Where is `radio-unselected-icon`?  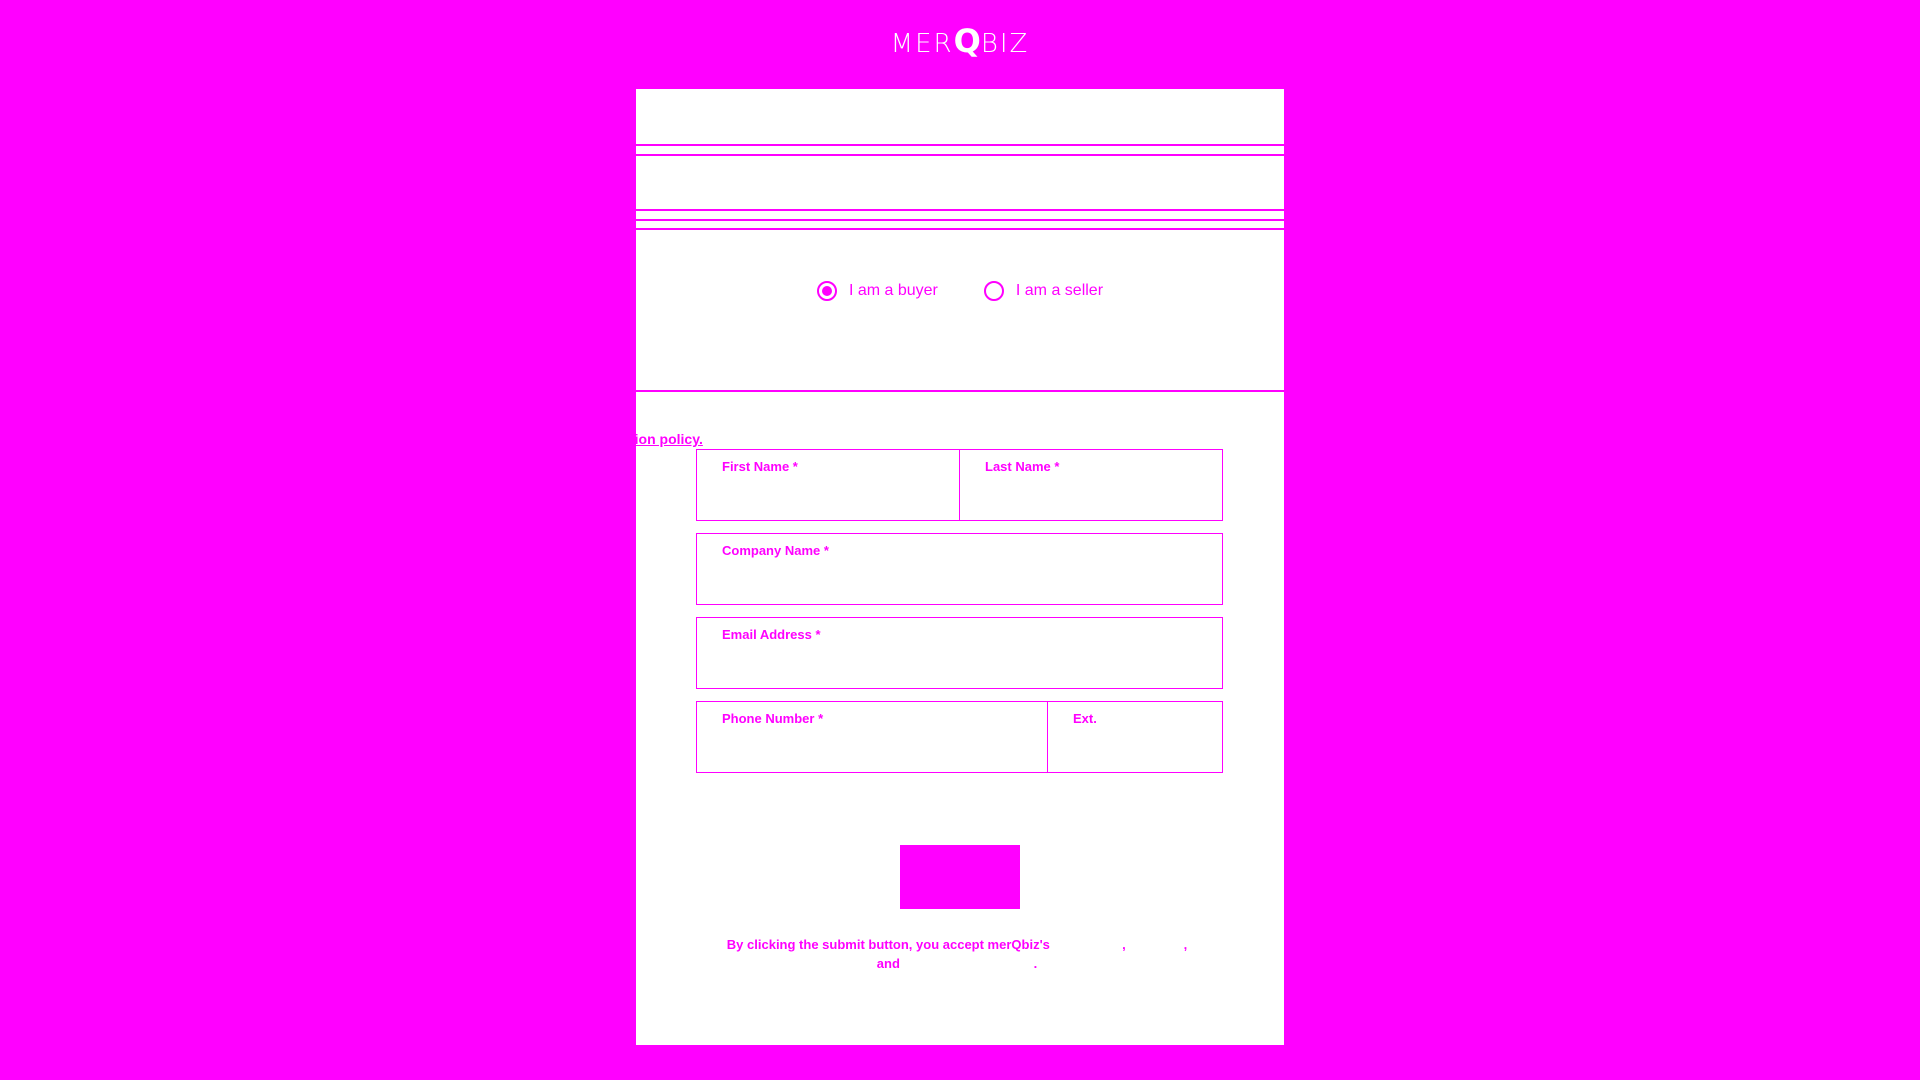 radio-unselected-icon is located at coordinates (993, 291).